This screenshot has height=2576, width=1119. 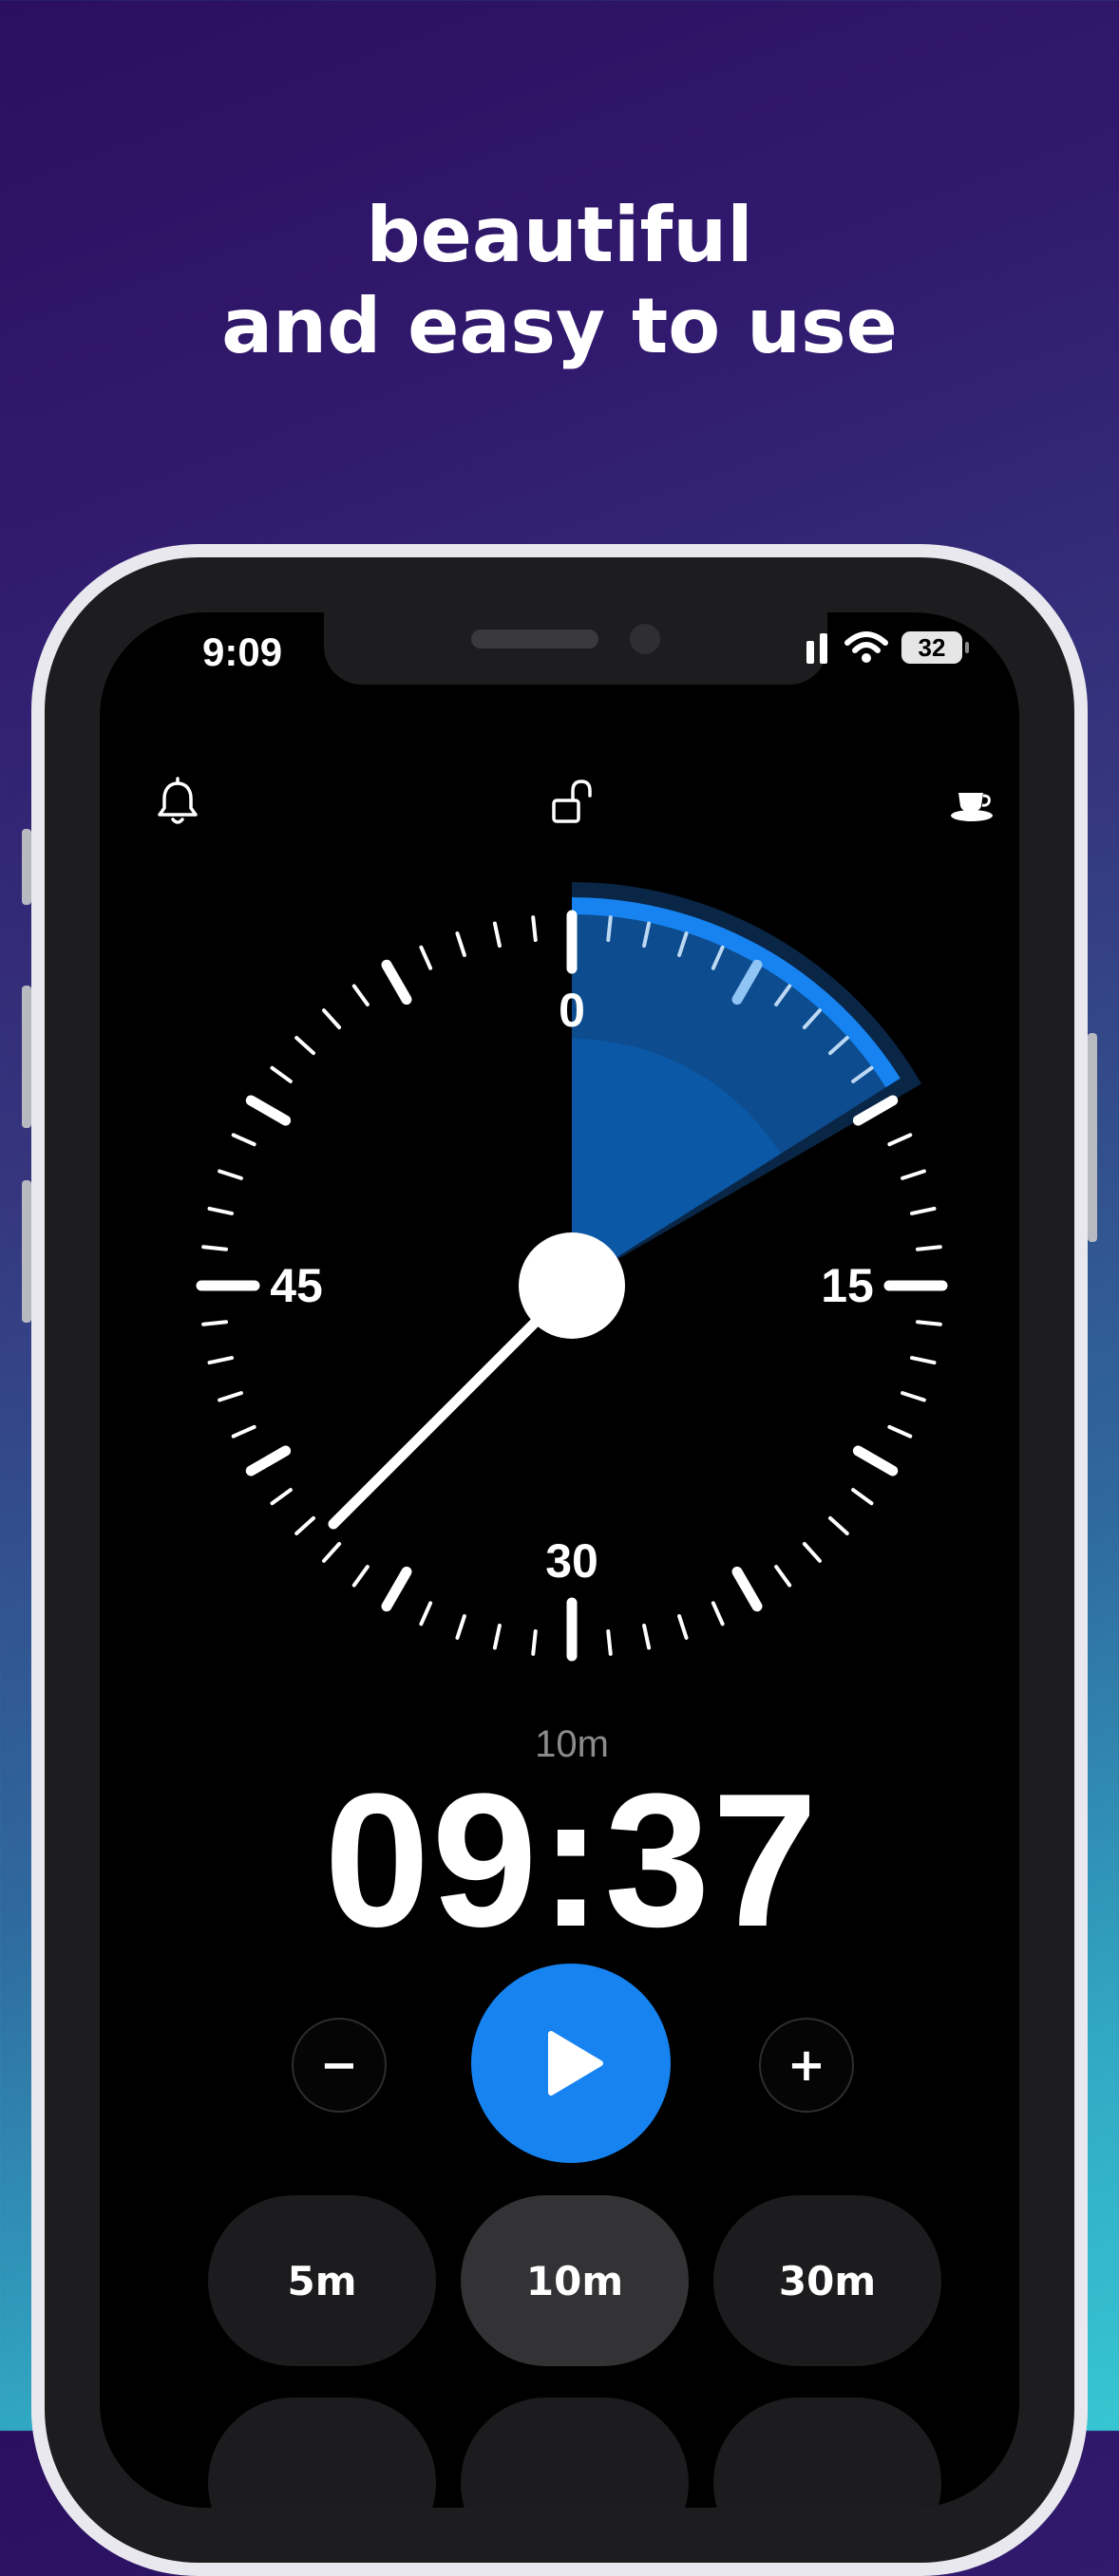 I want to click on play-icon, so click(x=575, y=2063).